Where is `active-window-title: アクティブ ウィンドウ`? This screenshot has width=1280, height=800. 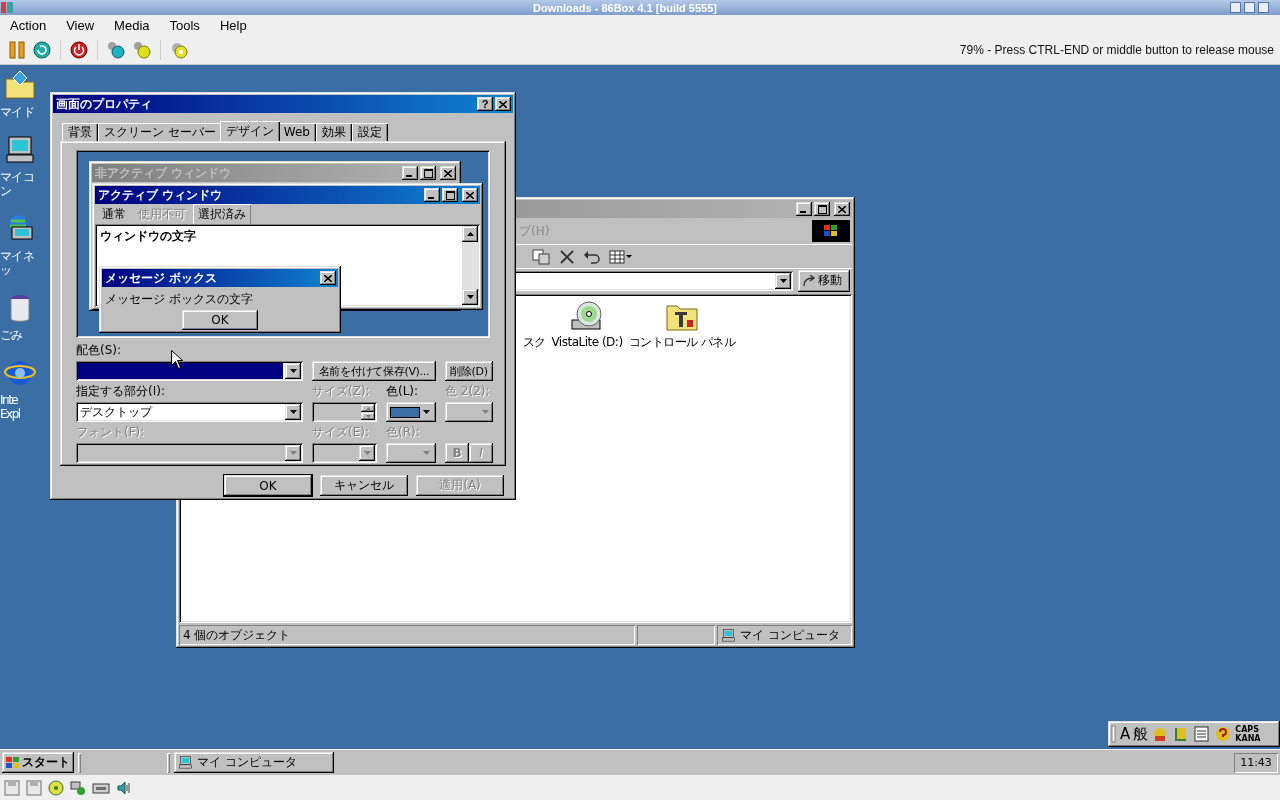
active-window-title: アクティブ ウィンドウ is located at coordinates (161, 195).